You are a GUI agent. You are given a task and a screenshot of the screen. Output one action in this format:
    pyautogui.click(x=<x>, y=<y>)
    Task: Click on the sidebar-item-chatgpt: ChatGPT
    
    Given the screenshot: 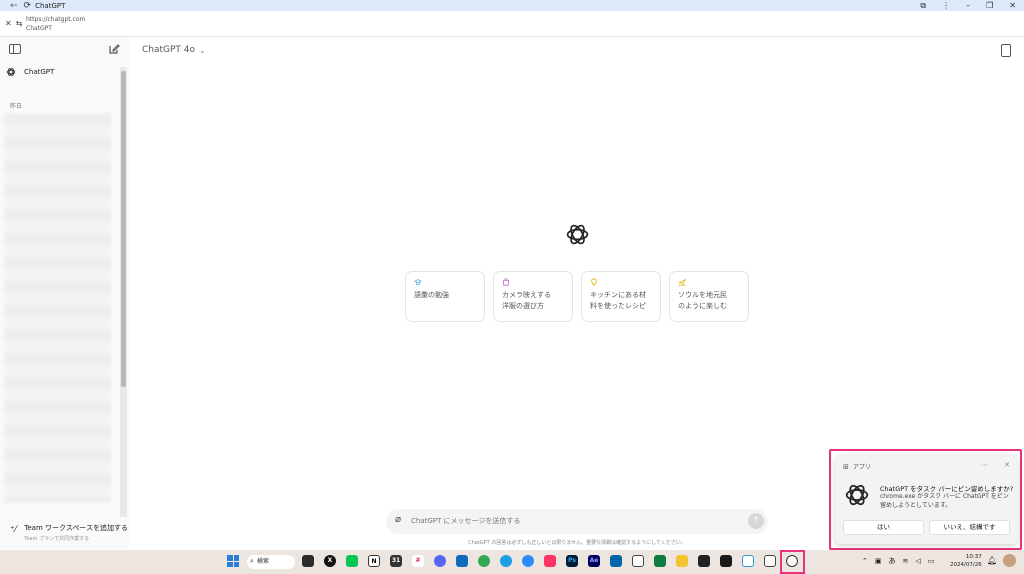 What is the action you would take?
    pyautogui.click(x=30, y=72)
    